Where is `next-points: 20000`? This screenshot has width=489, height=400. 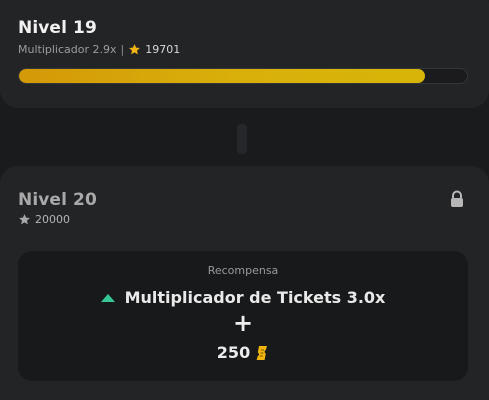
next-points: 20000 is located at coordinates (52, 219).